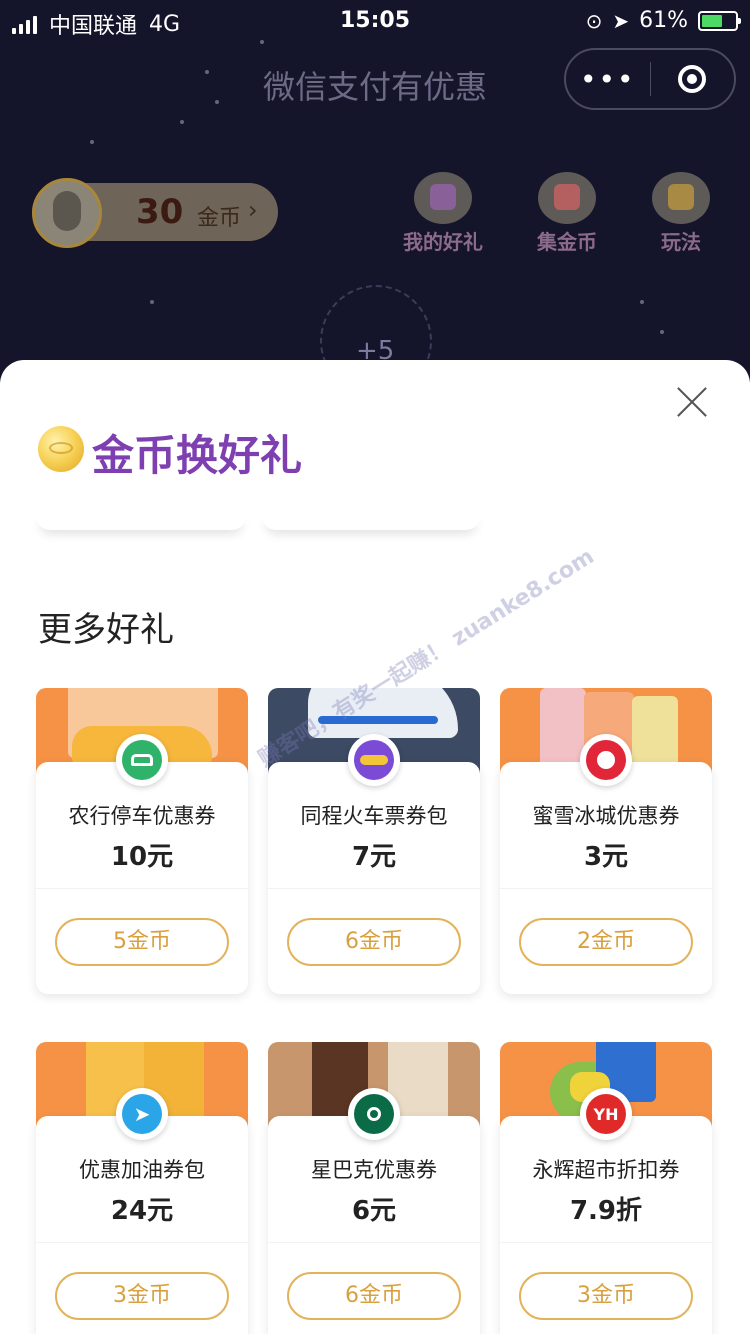 This screenshot has width=750, height=1334. What do you see at coordinates (606, 1188) in the screenshot?
I see `gift-card: YH 永辉超市折扣券 7.9折 3金币` at bounding box center [606, 1188].